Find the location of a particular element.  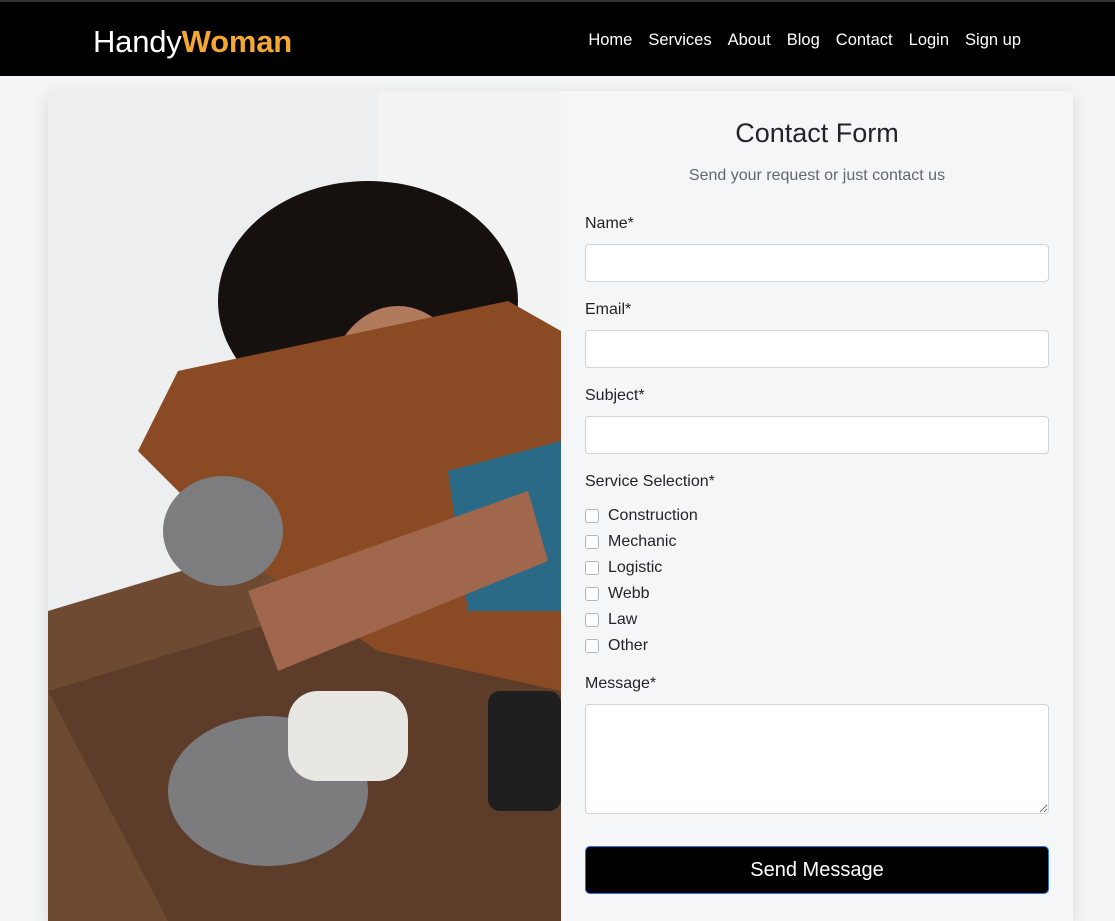

name-input is located at coordinates (817, 263).